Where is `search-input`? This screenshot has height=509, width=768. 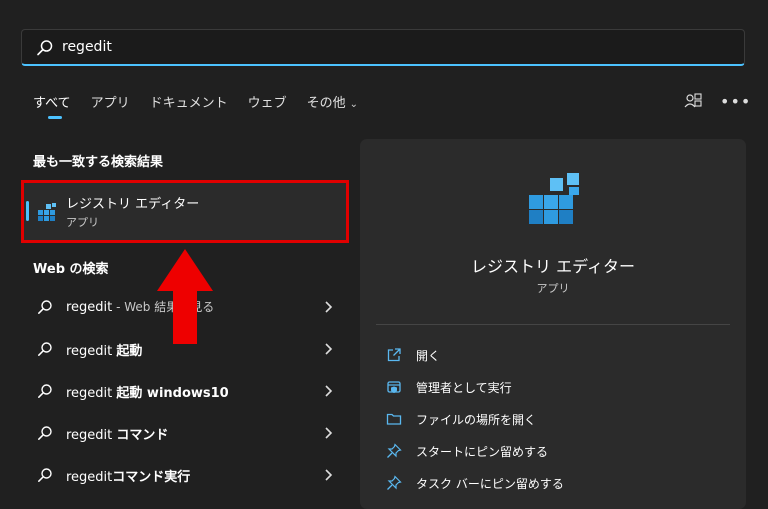
search-input is located at coordinates (382, 47).